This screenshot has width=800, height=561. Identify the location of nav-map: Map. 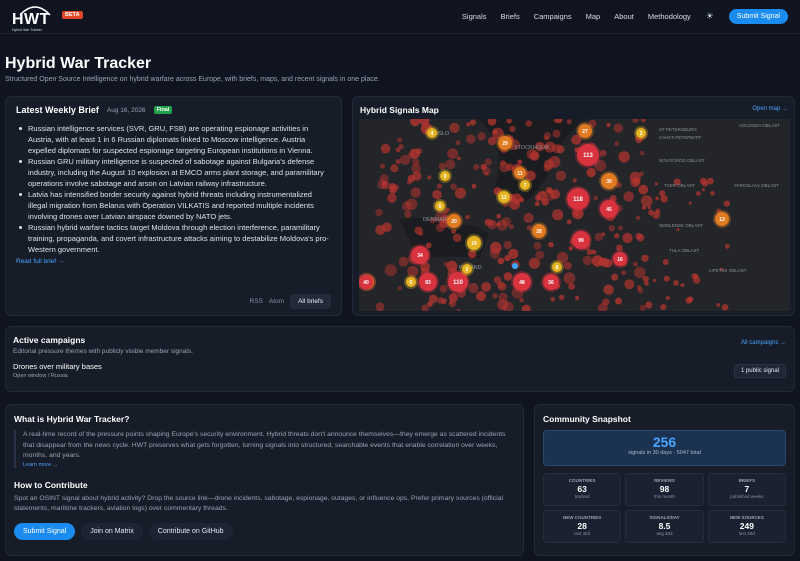
(593, 16).